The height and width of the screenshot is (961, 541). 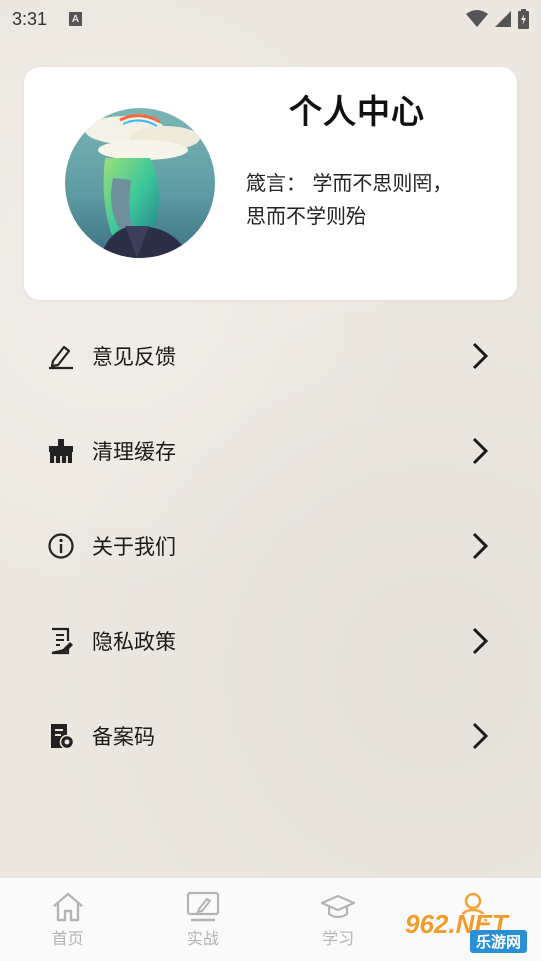 I want to click on menu-item-label: 隐私政策, so click(x=134, y=641).